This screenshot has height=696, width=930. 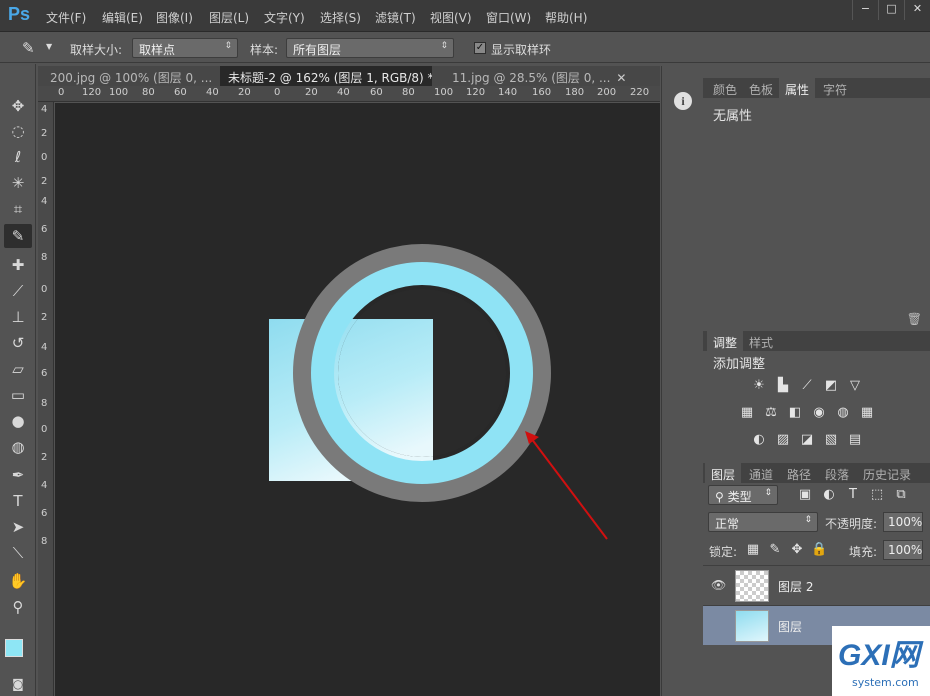 What do you see at coordinates (44, 229) in the screenshot?
I see `ruler-tick: 6` at bounding box center [44, 229].